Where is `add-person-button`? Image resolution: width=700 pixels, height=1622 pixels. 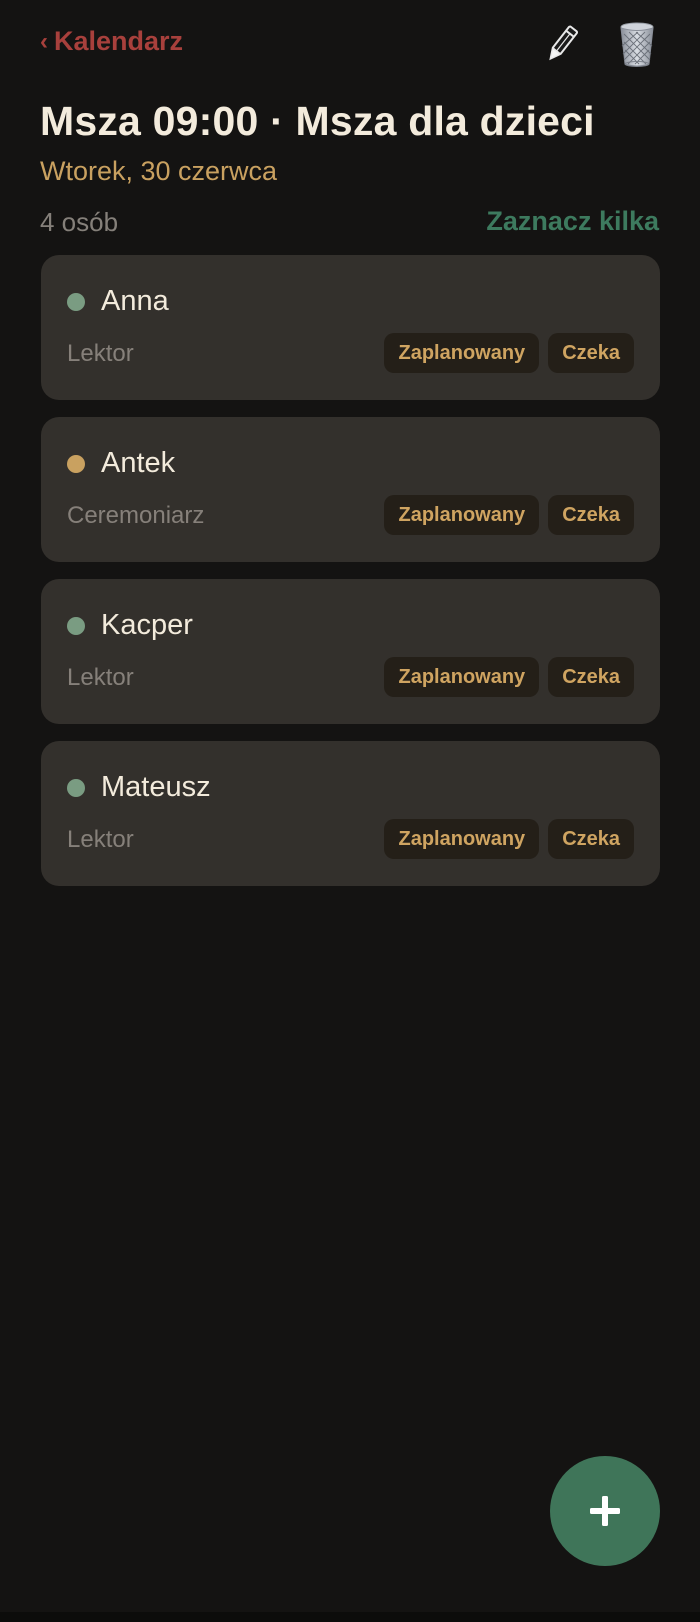 add-person-button is located at coordinates (605, 1511).